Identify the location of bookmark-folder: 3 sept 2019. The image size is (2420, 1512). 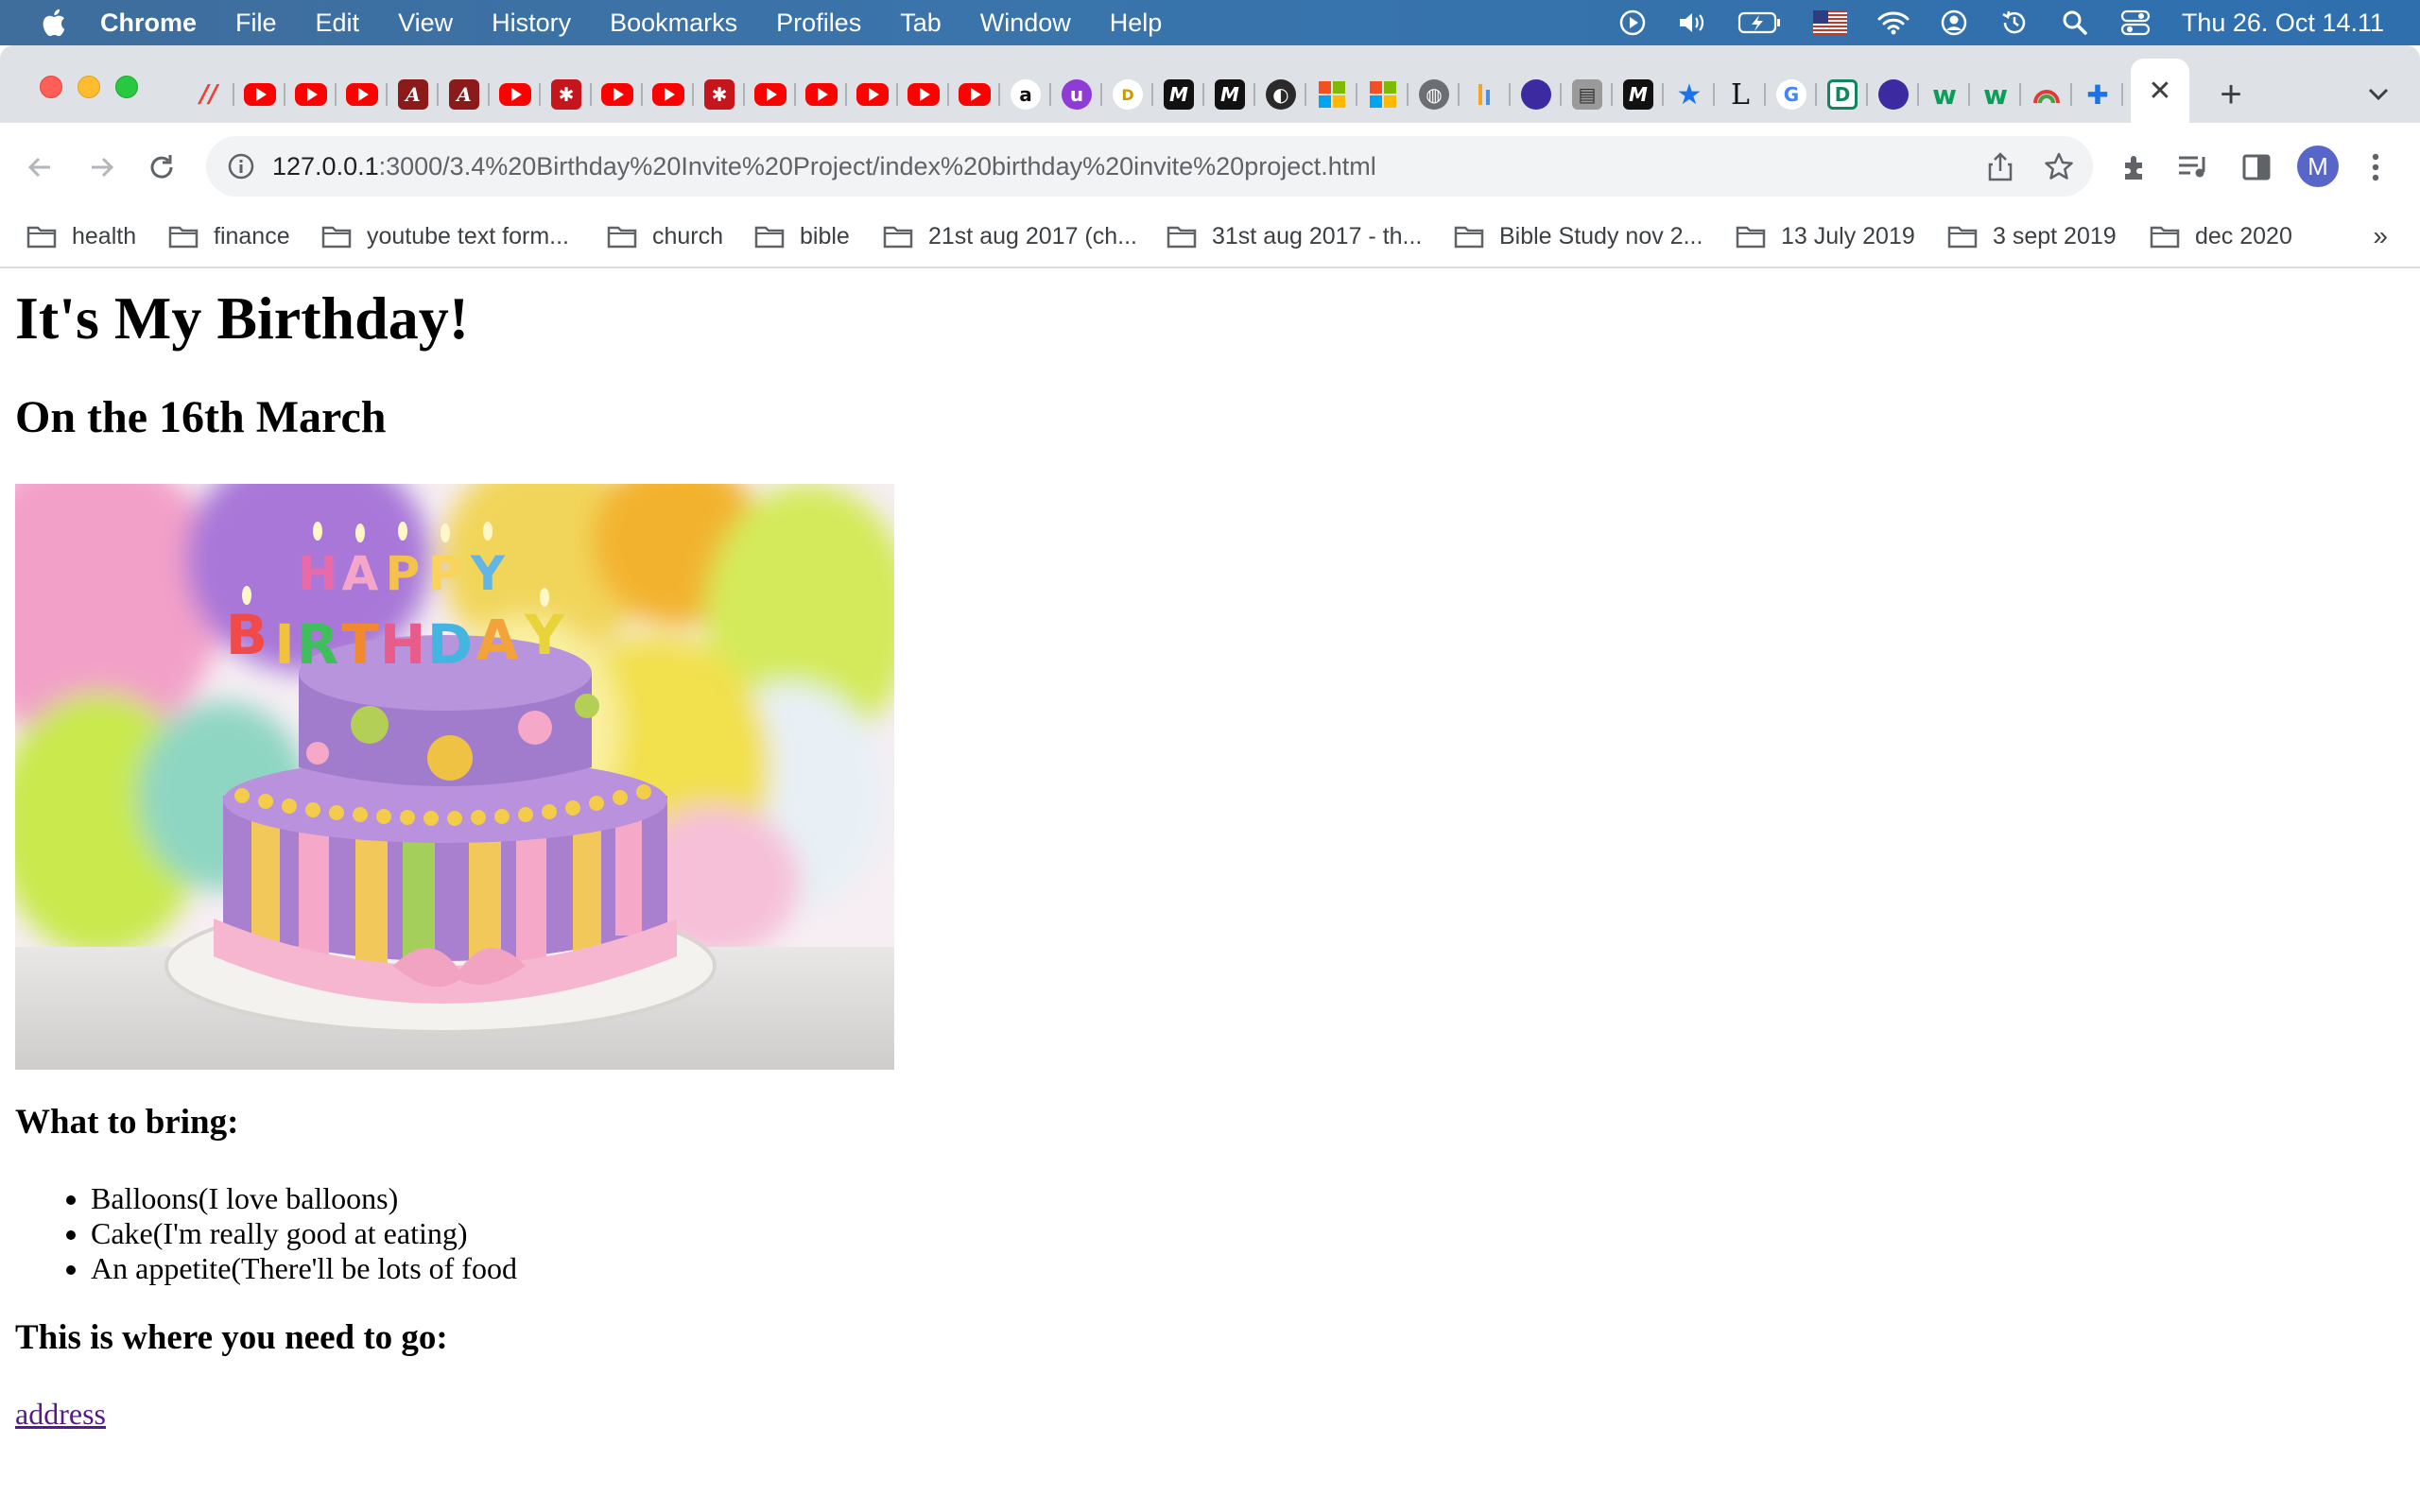
(2032, 236).